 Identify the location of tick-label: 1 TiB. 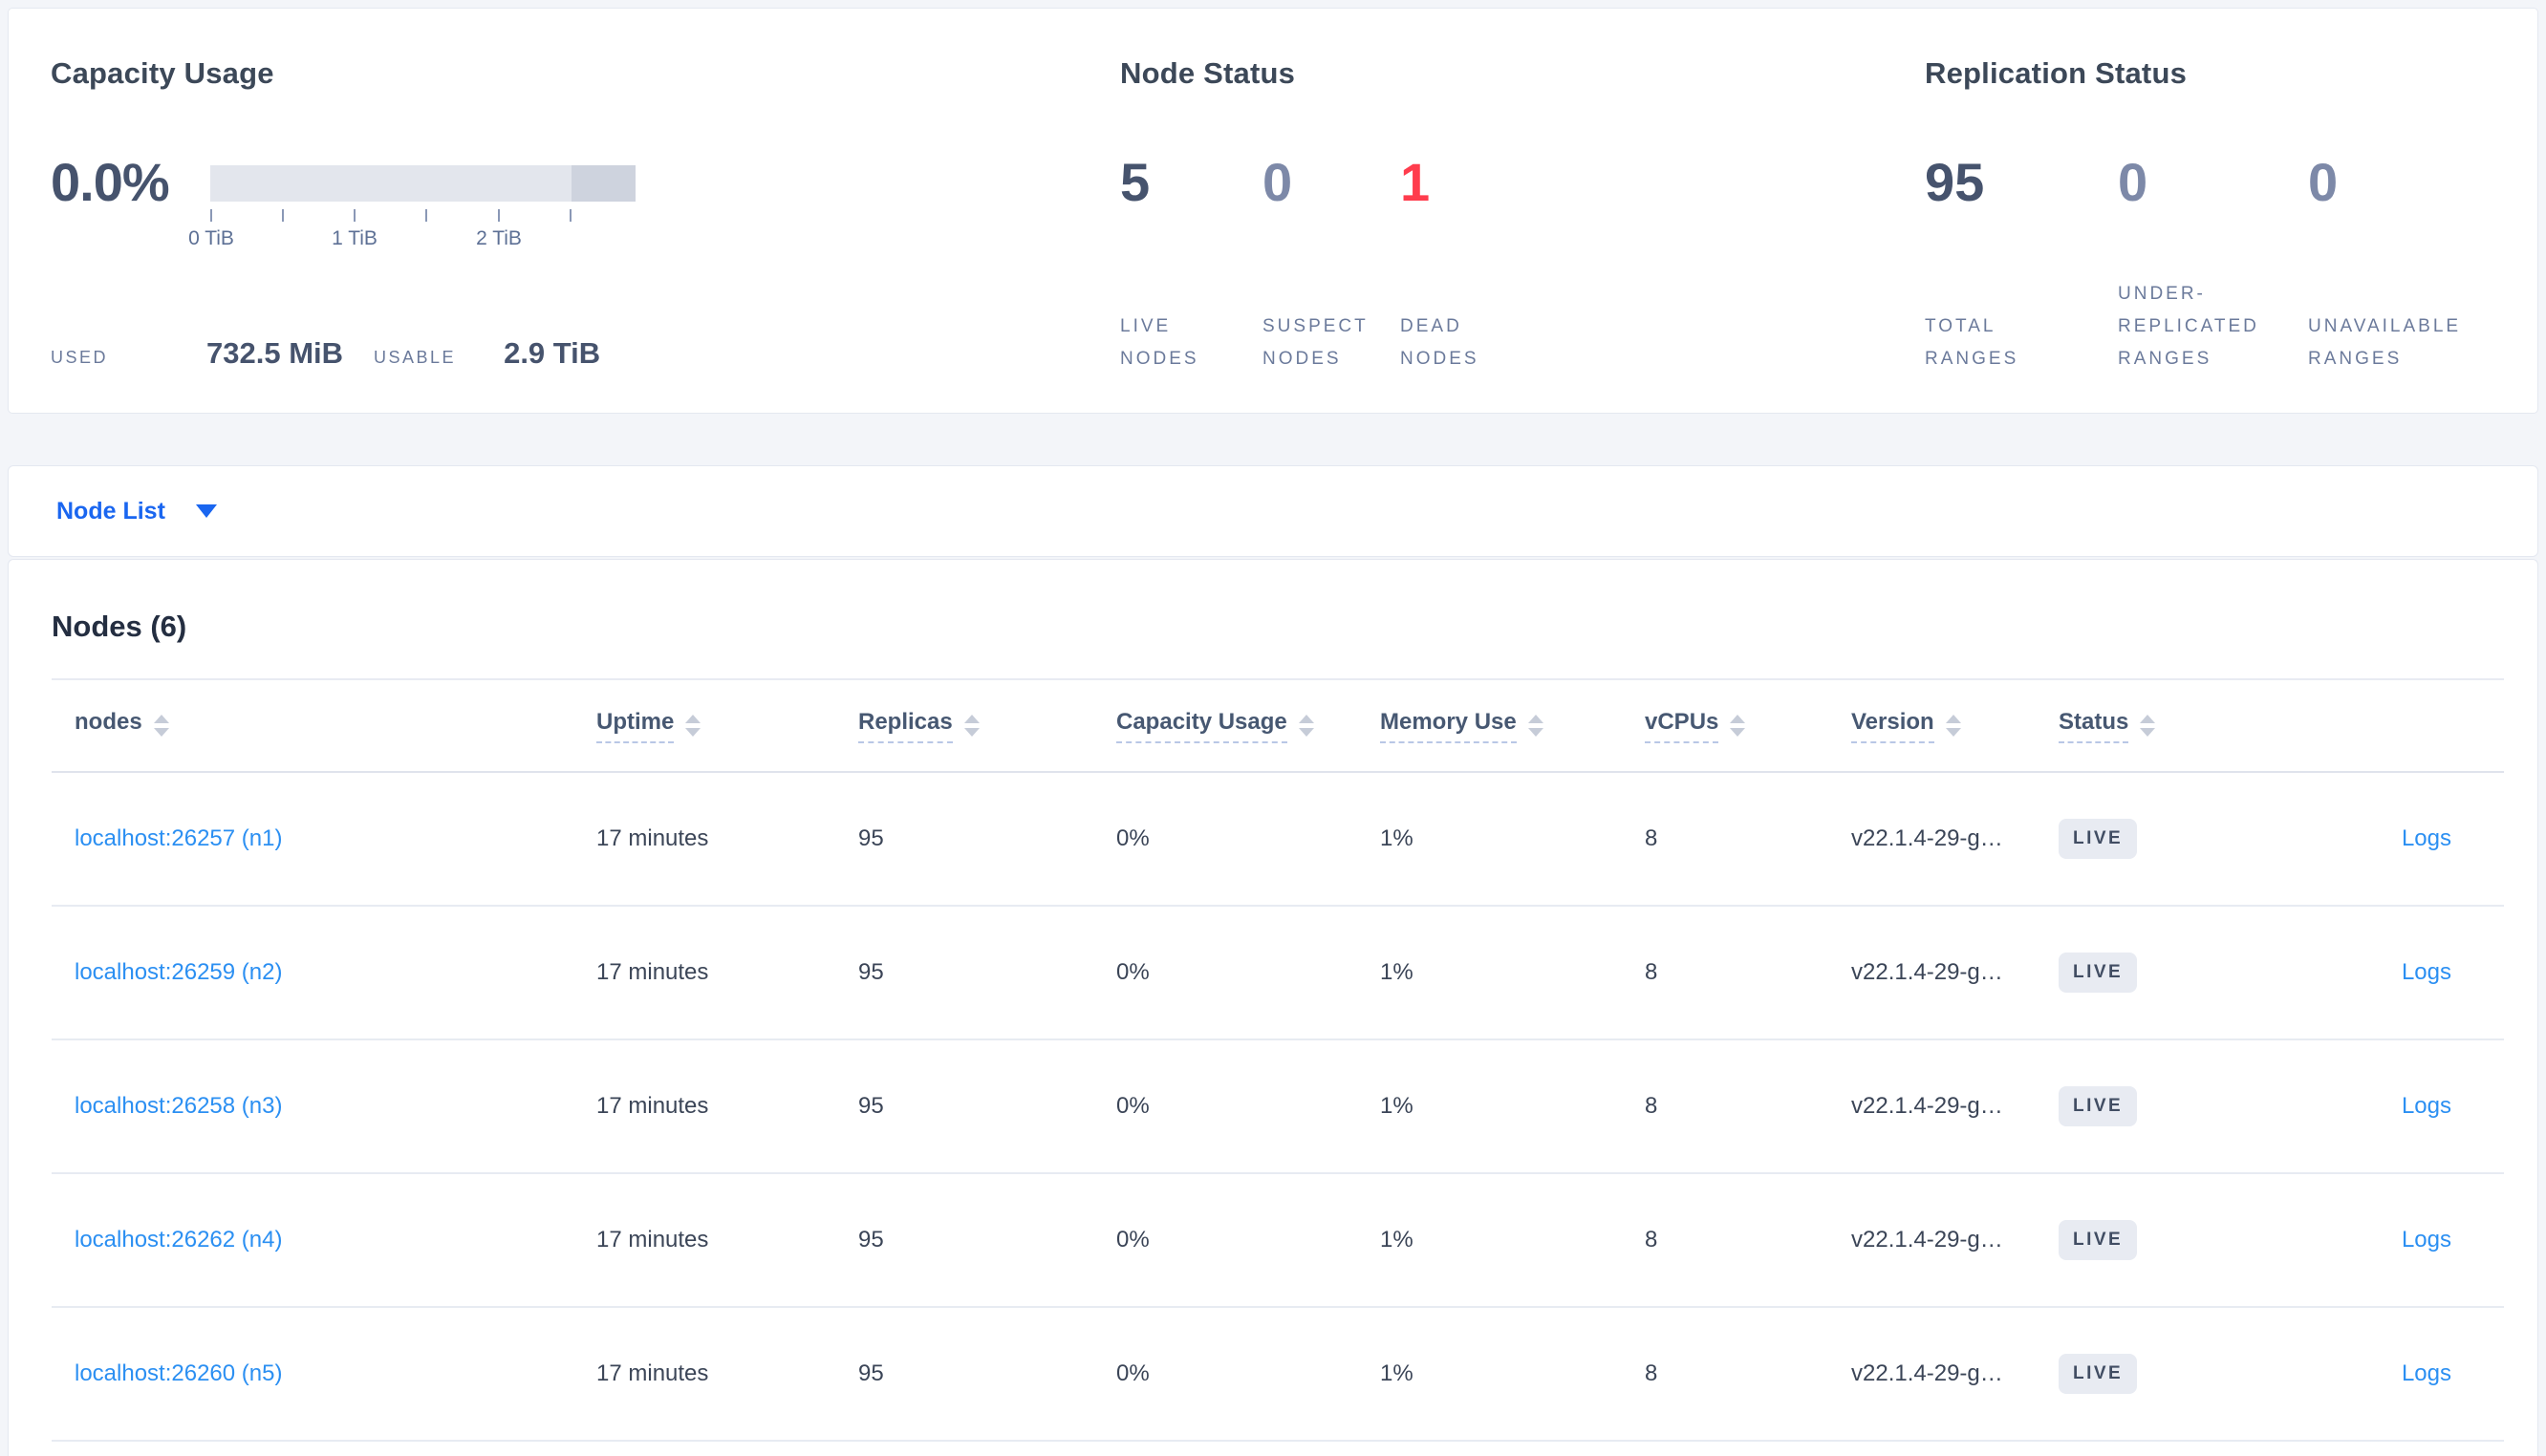
(355, 238).